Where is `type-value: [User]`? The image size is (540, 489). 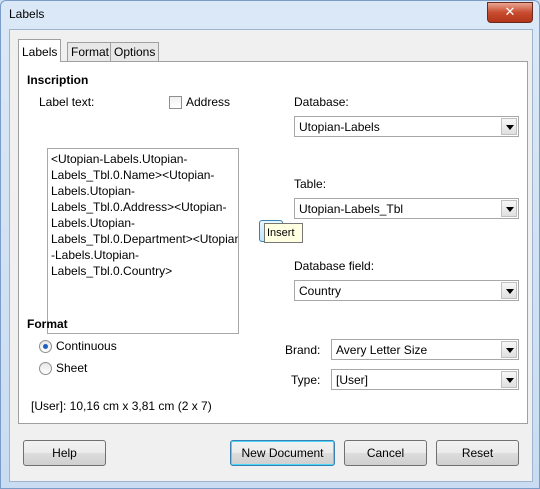 type-value: [User] is located at coordinates (352, 380).